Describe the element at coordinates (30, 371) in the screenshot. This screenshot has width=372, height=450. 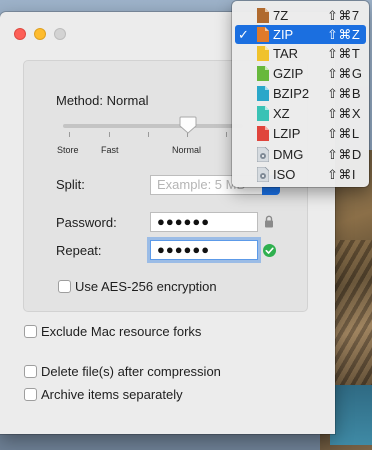
I see `delete-after-compression-checkbox` at that location.